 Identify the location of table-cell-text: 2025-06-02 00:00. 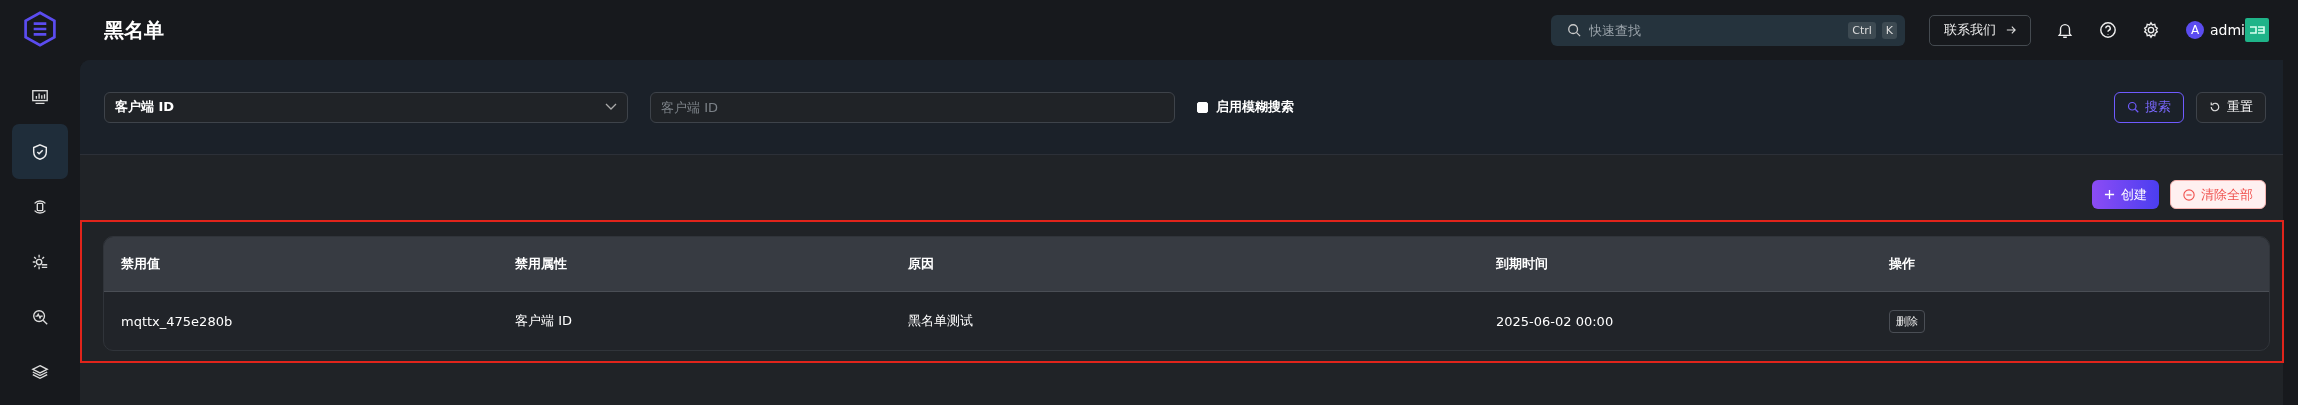
(1555, 321).